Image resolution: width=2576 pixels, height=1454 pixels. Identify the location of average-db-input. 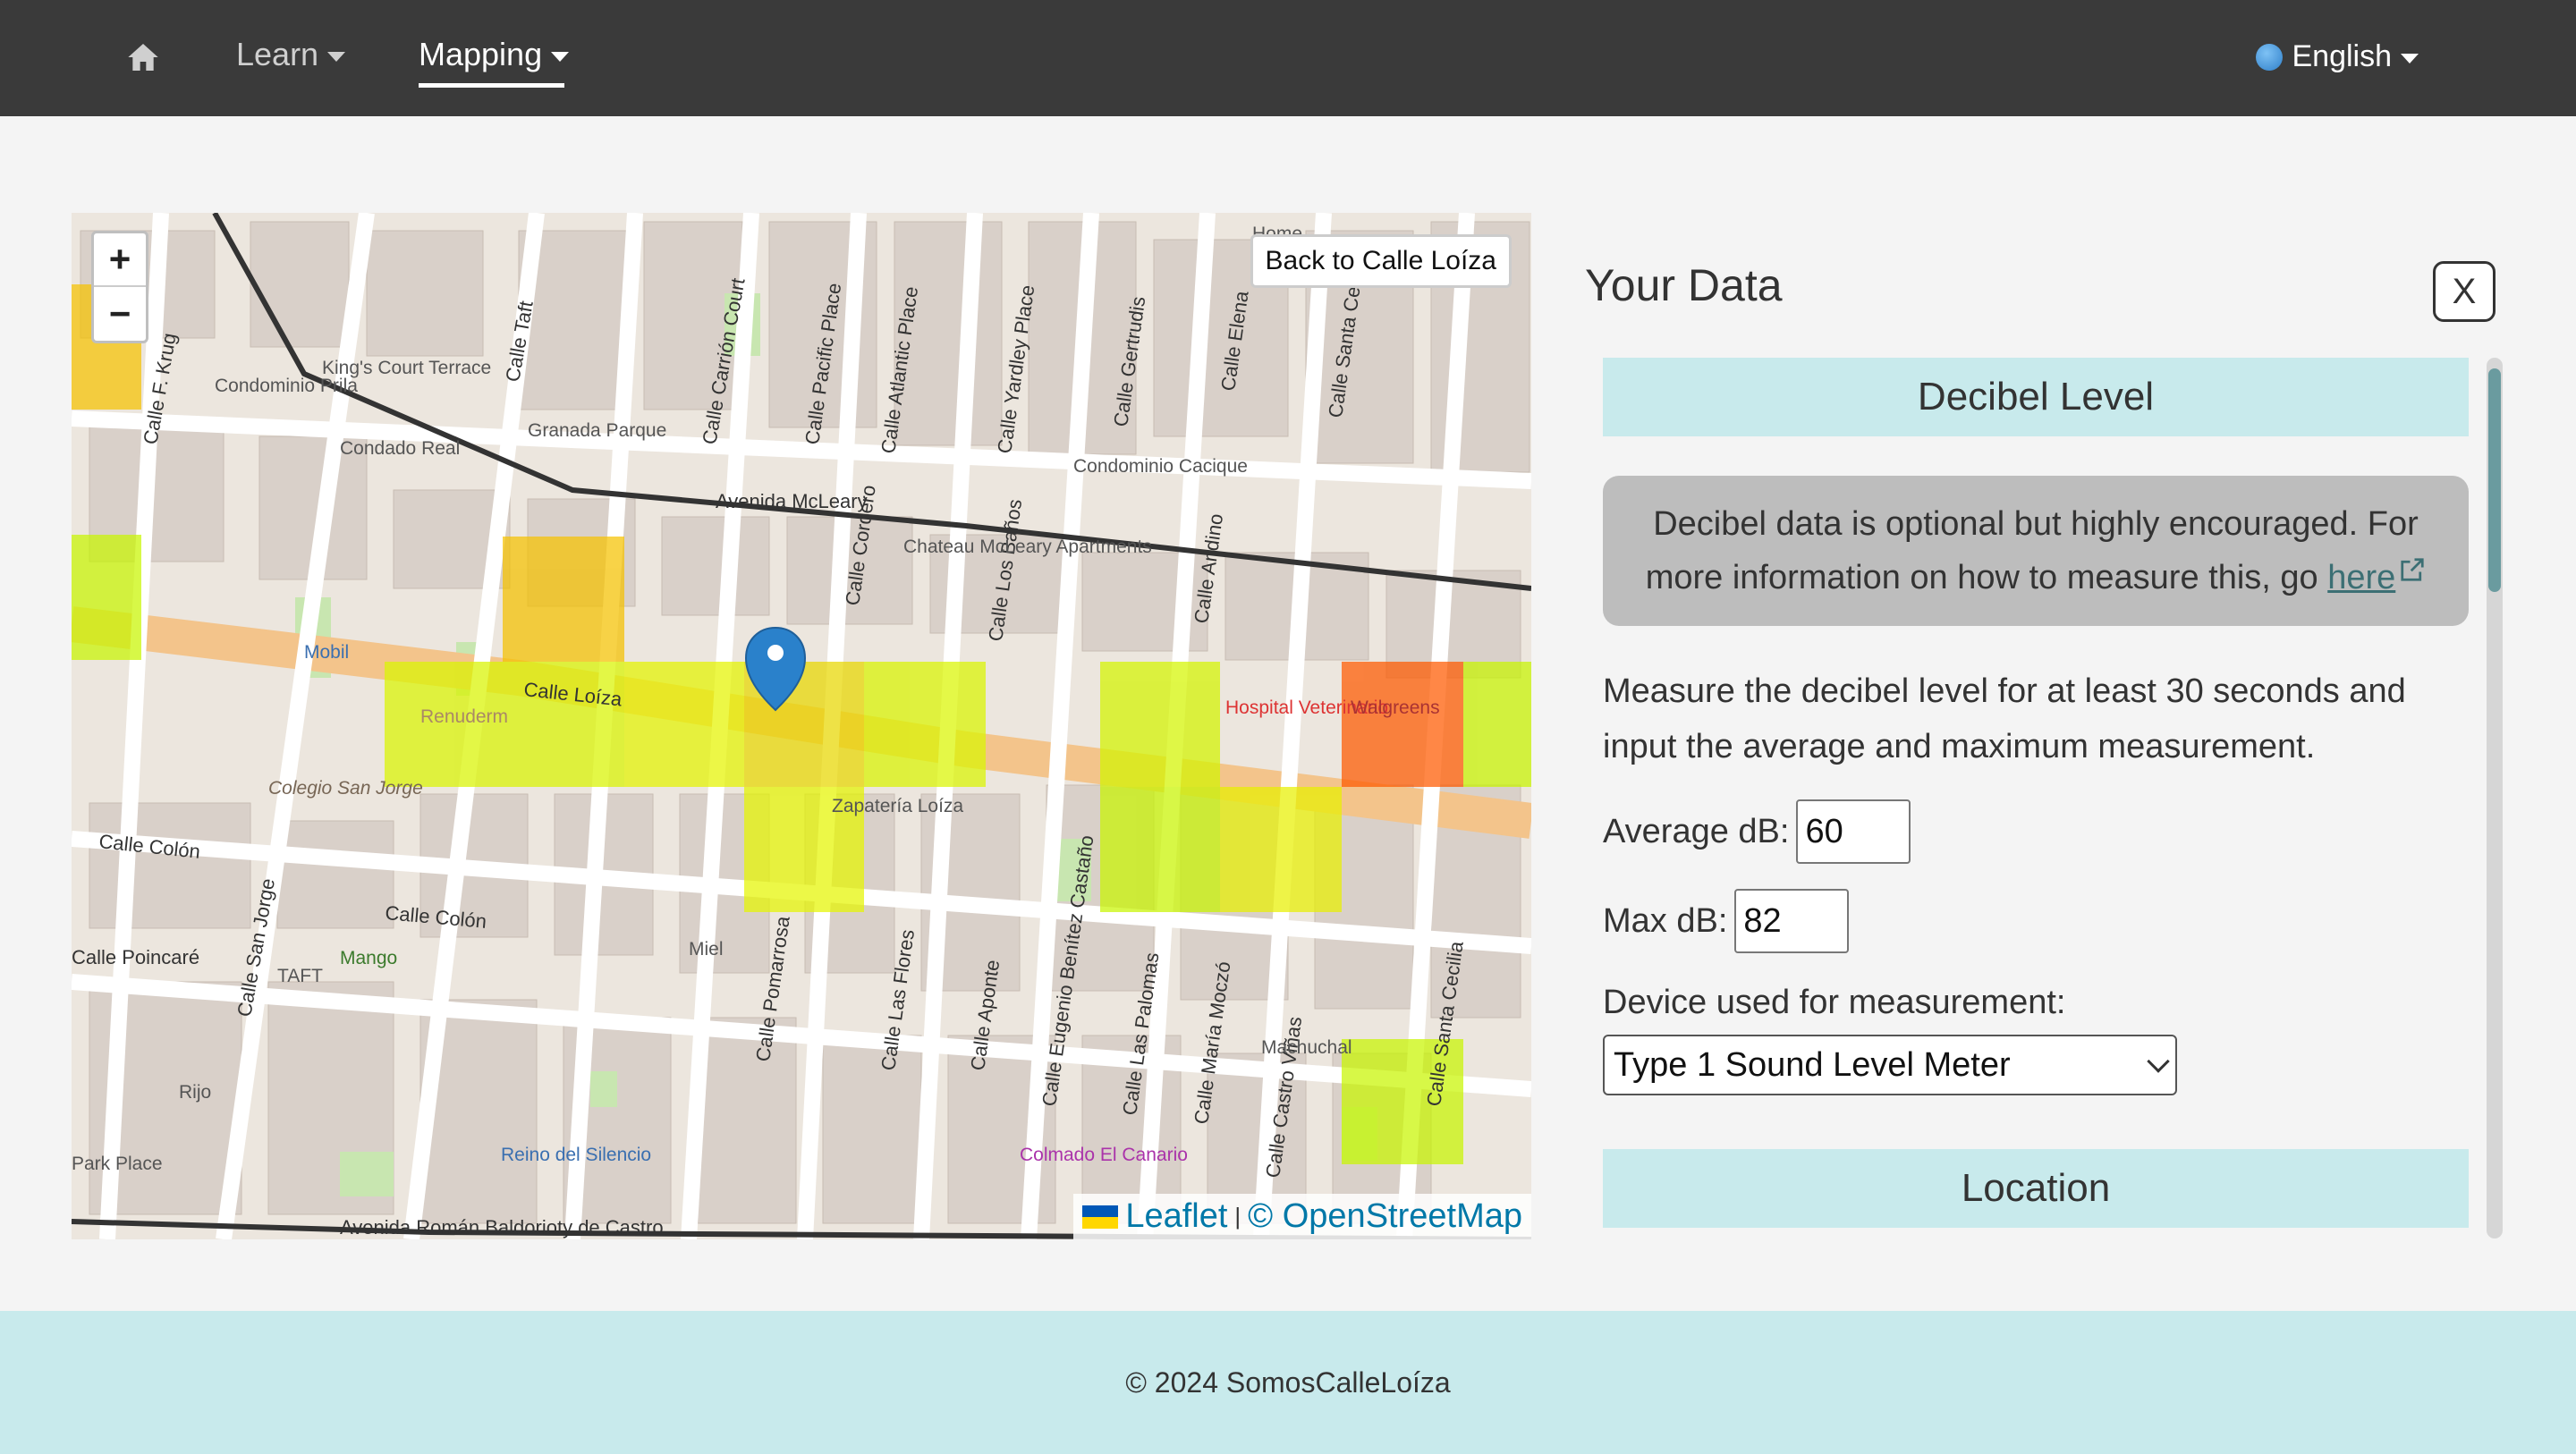
(1853, 832).